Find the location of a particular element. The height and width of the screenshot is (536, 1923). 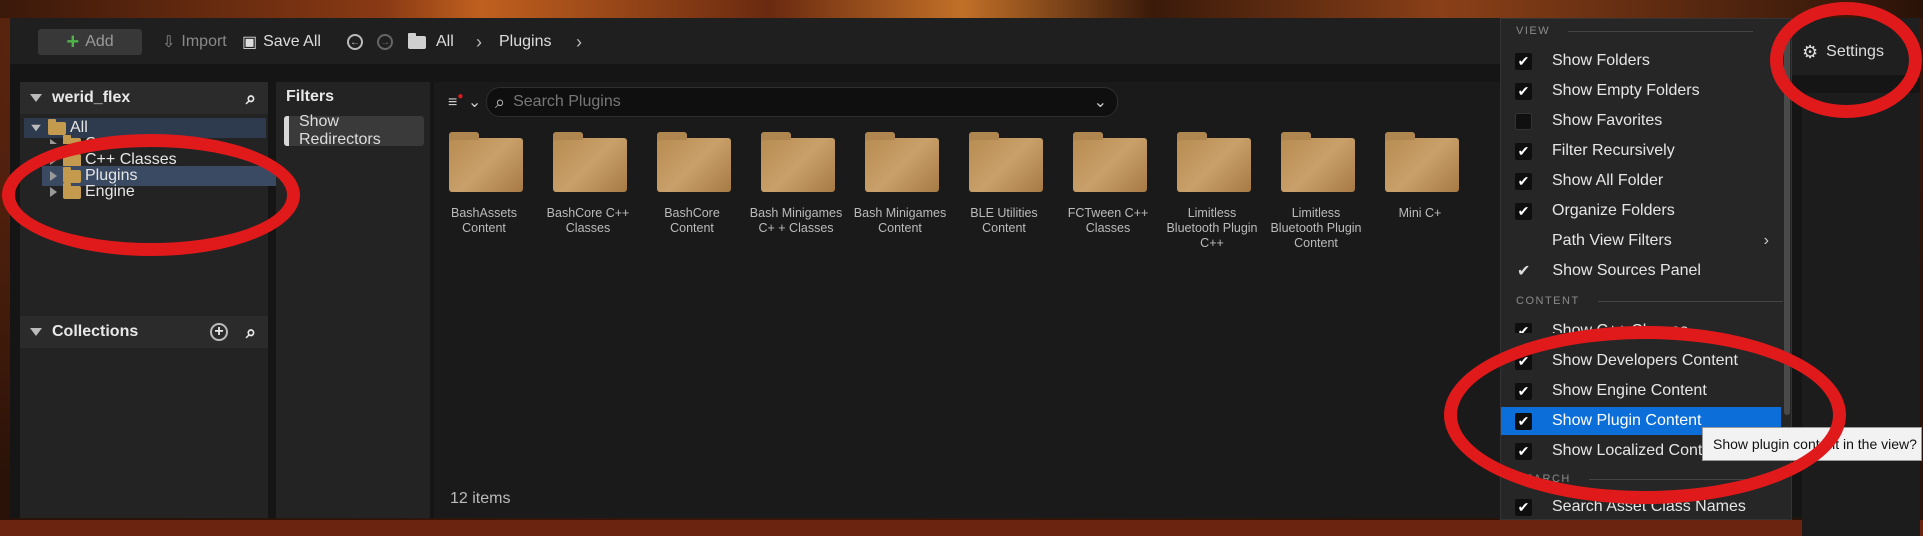

collections-label: Collections is located at coordinates (95, 331).